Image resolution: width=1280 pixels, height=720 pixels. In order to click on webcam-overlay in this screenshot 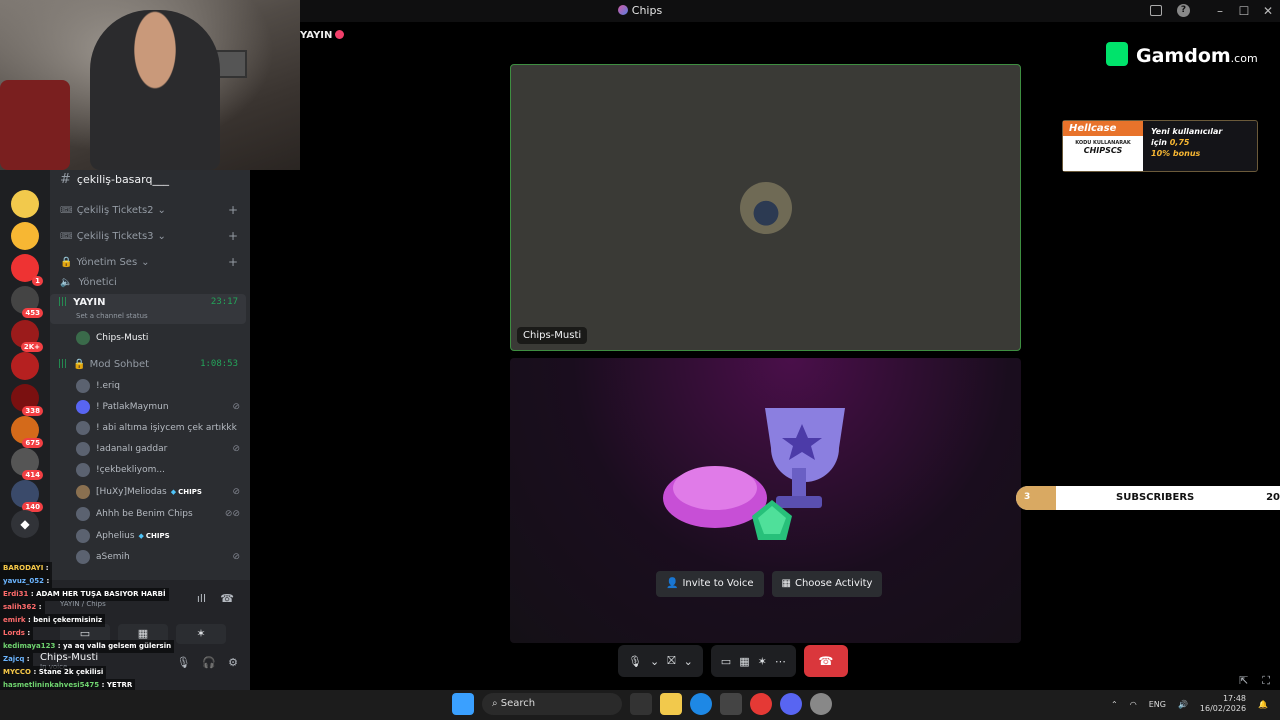, I will do `click(150, 85)`.